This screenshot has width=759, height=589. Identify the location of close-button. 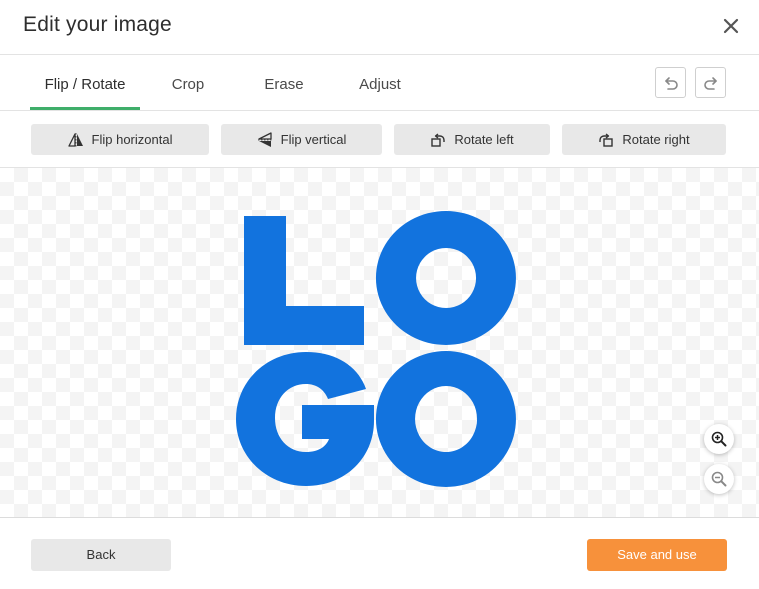
(731, 26).